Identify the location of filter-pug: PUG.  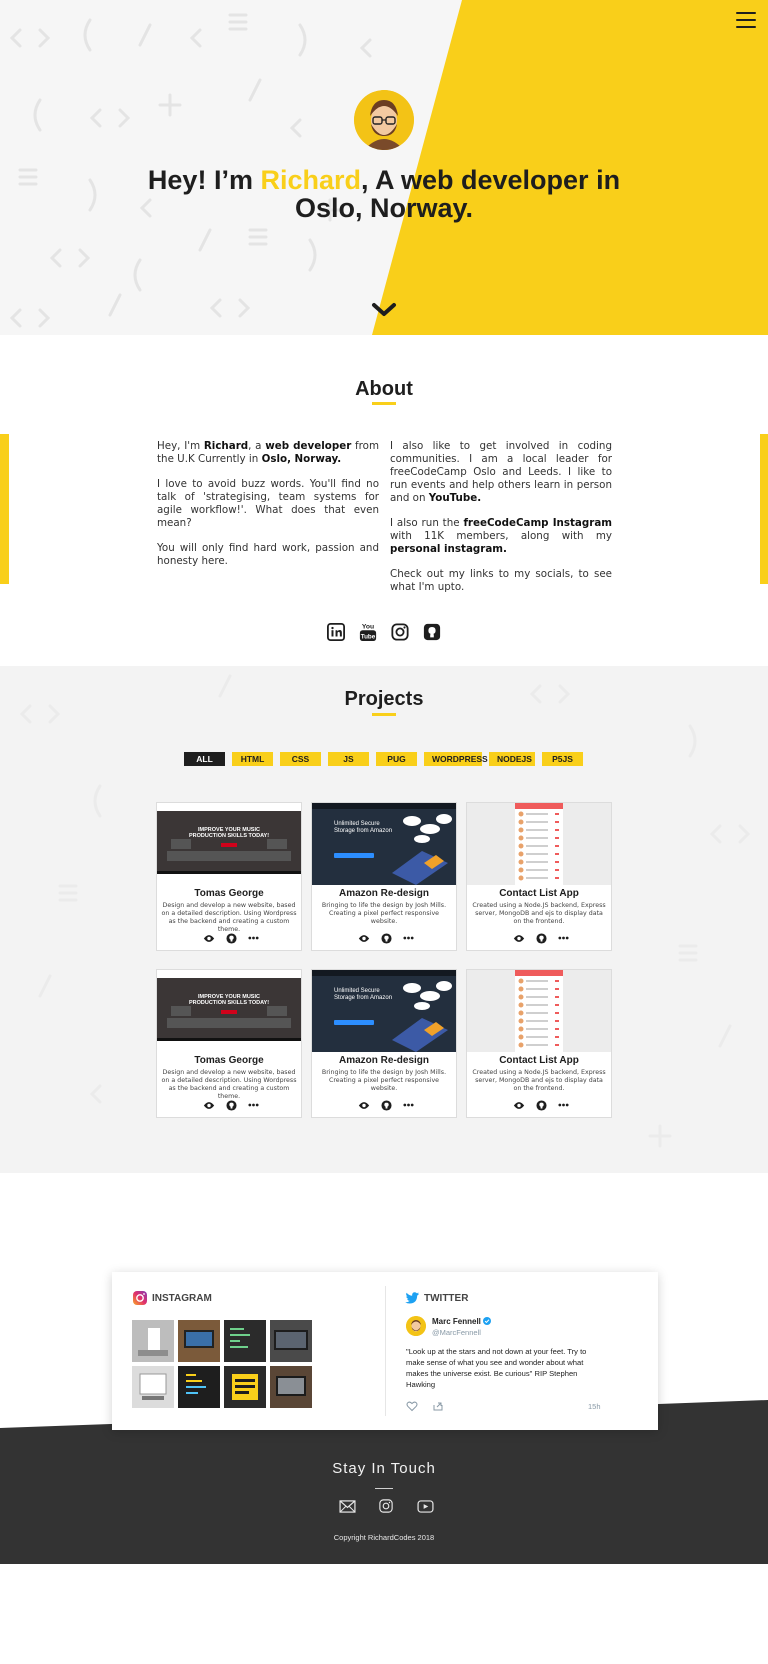
(396, 759).